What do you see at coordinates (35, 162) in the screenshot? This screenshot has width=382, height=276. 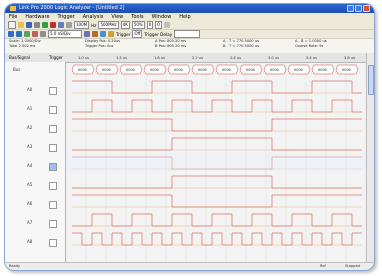 I see `signal-list: Bus A0 A1 A2 A3 A4 A5 A6 A7 A8` at bounding box center [35, 162].